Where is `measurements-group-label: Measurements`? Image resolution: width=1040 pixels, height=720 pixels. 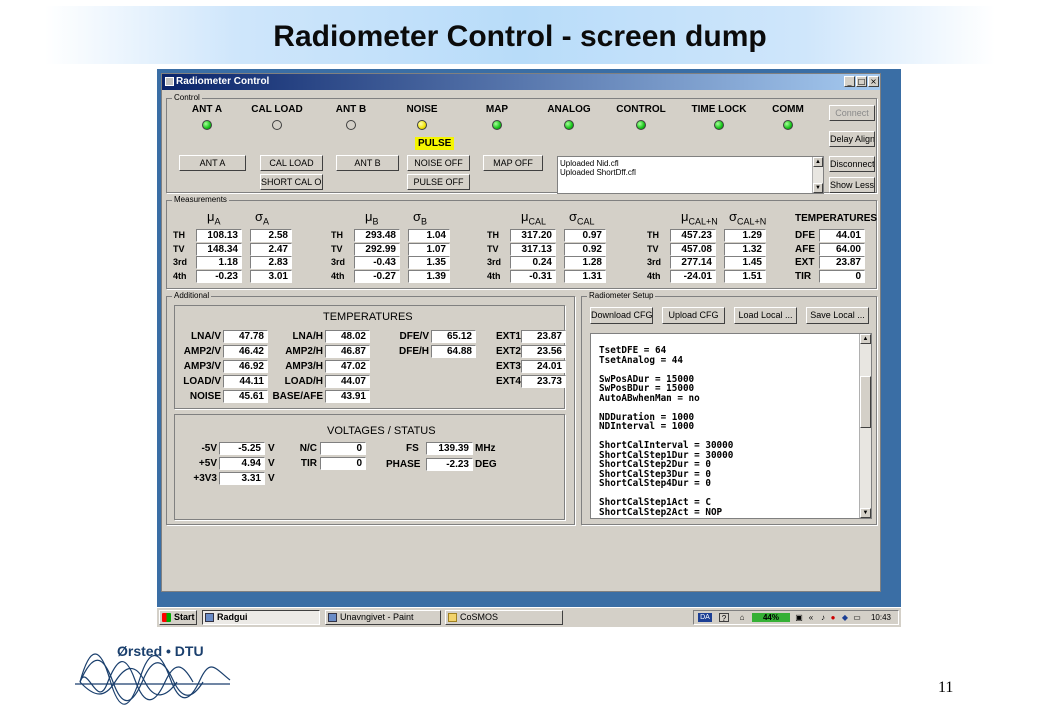
measurements-group-label: Measurements is located at coordinates (200, 199).